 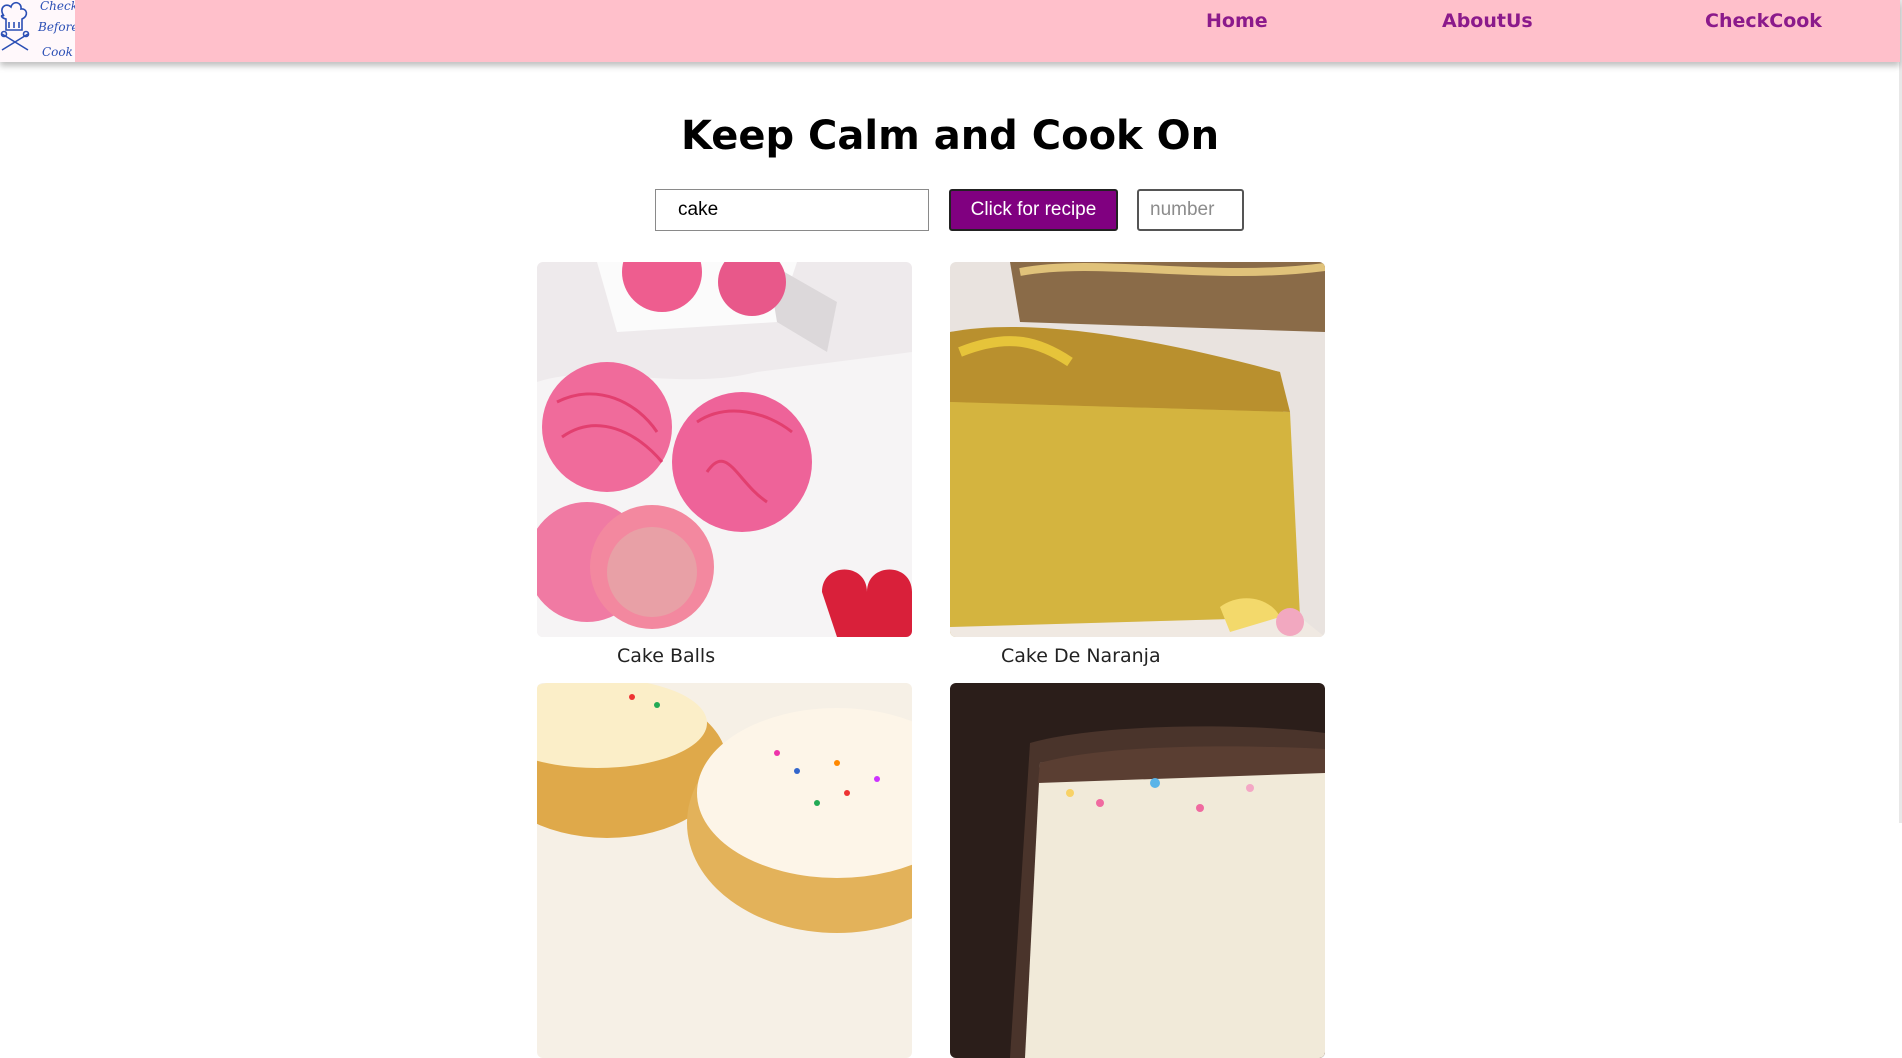 I want to click on page-title: Keep Calm and Cook On, so click(x=950, y=136).